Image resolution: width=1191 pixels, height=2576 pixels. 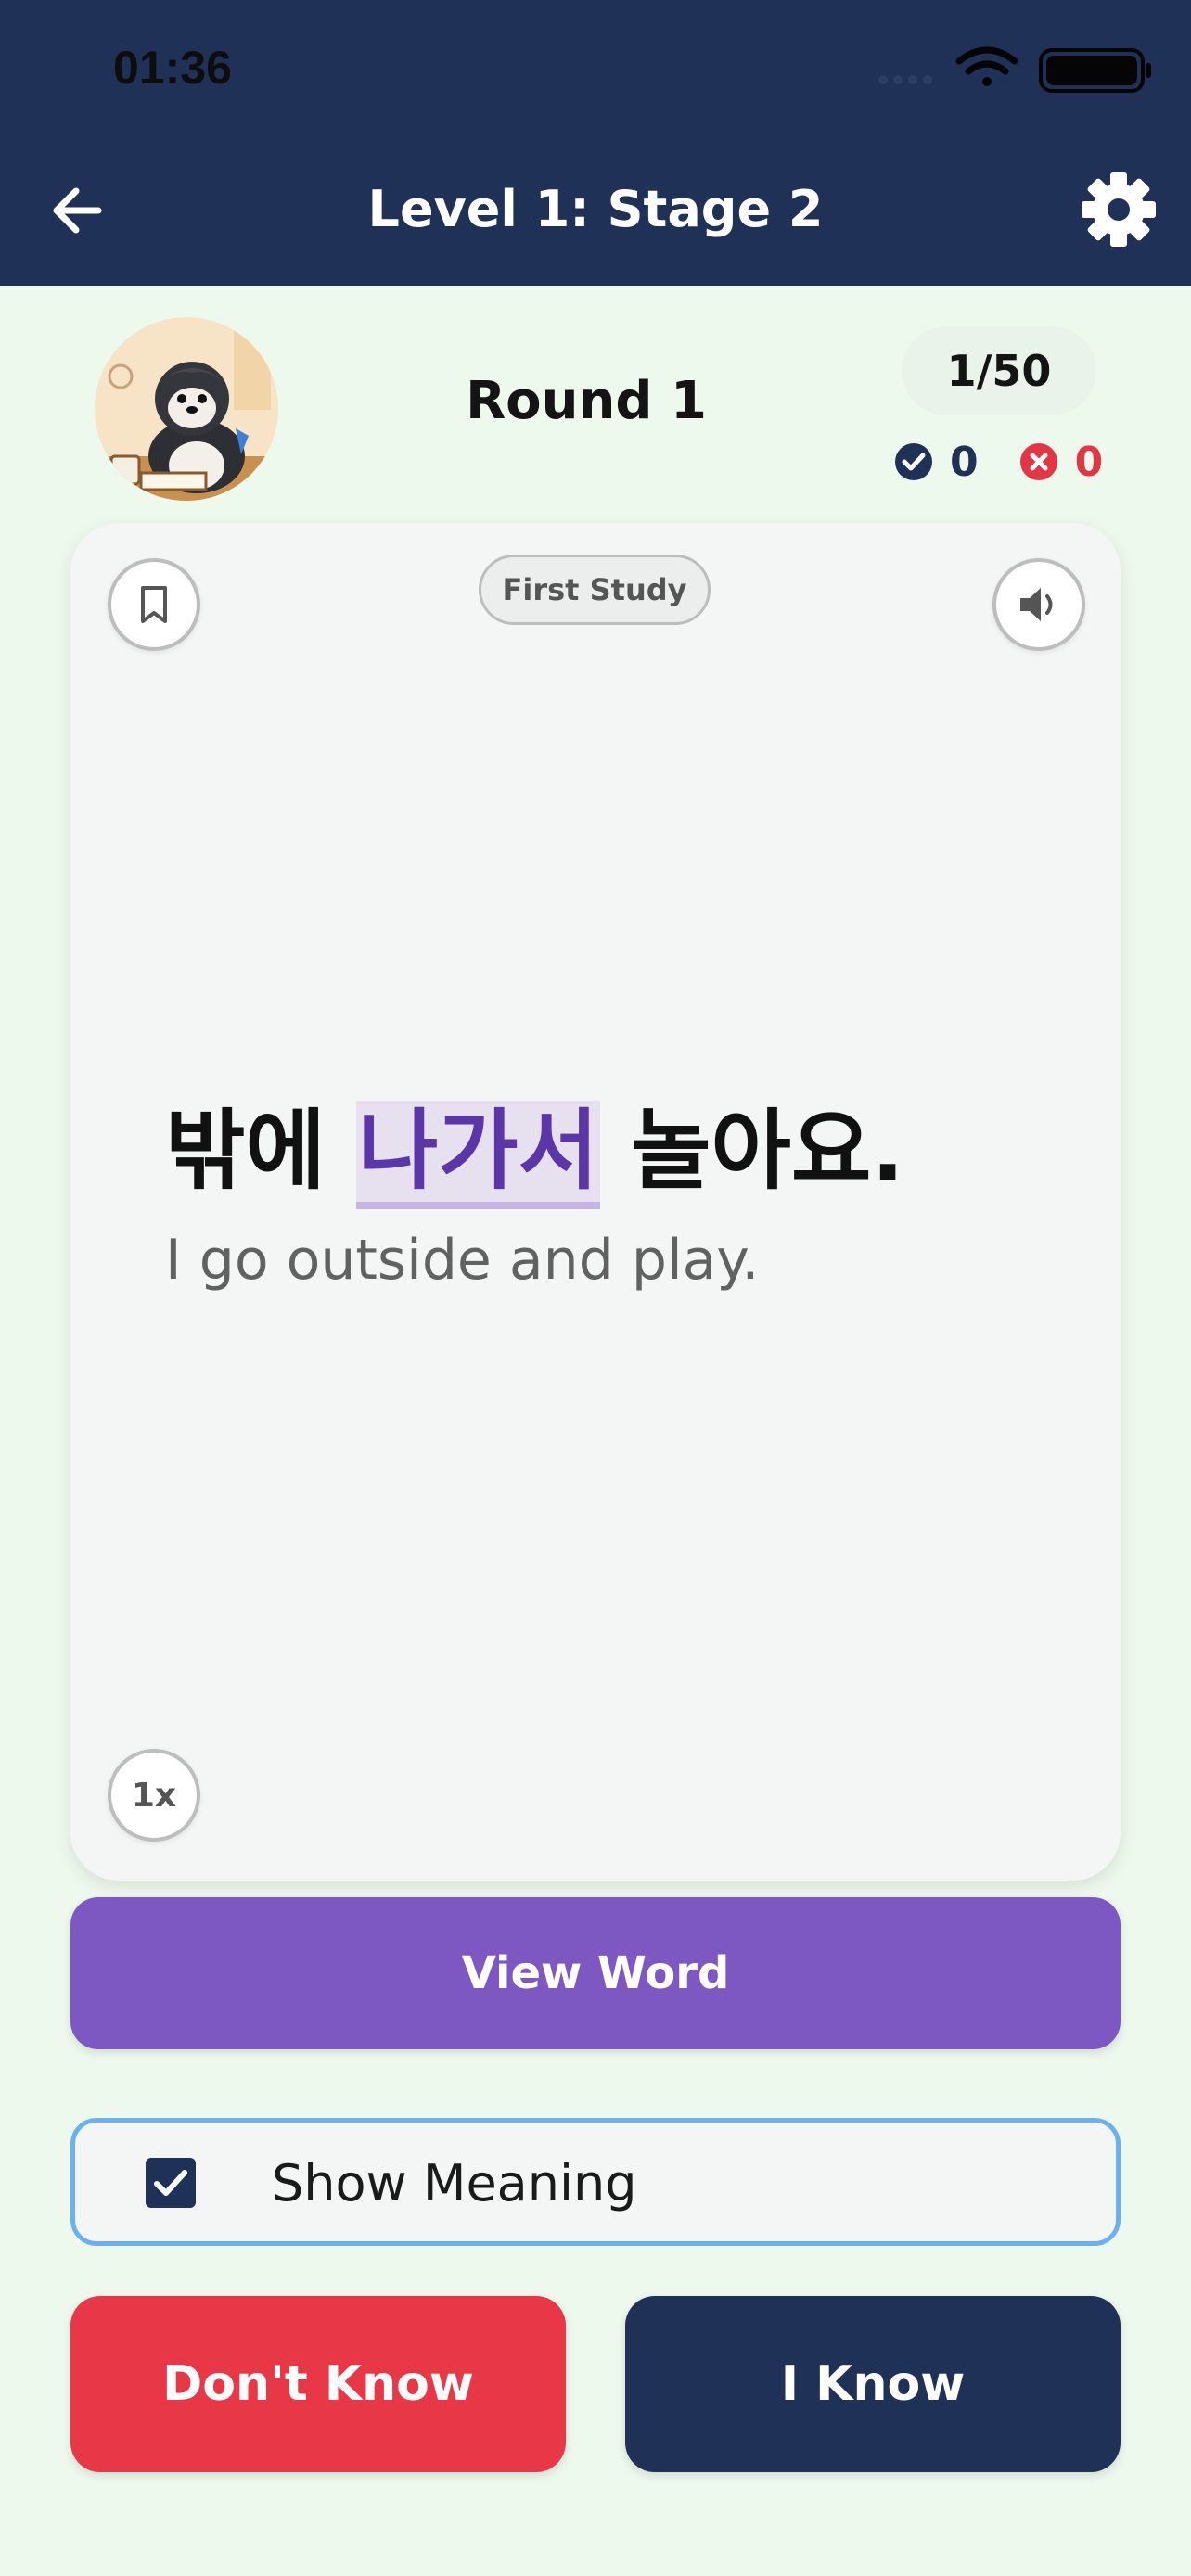 What do you see at coordinates (913, 462) in the screenshot?
I see `check-circle-icon` at bounding box center [913, 462].